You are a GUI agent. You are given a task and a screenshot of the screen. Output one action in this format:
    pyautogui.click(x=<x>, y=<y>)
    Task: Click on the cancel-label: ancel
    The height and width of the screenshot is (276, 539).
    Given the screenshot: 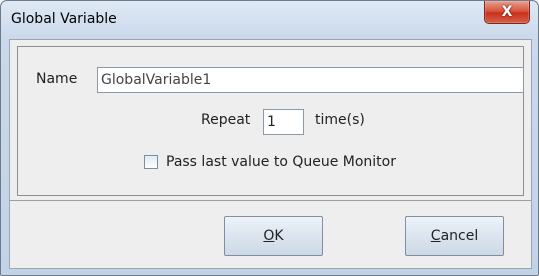 What is the action you would take?
    pyautogui.click(x=459, y=236)
    